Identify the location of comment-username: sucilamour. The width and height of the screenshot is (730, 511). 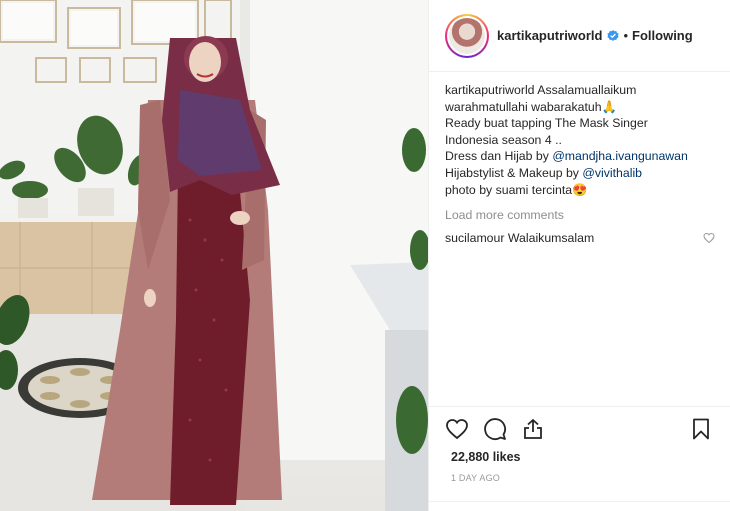
(474, 238).